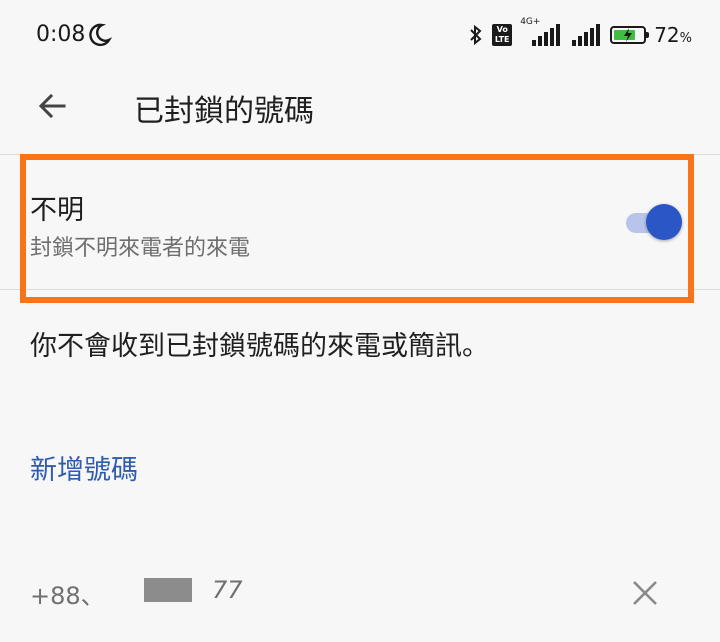 The width and height of the screenshot is (720, 642). Describe the element at coordinates (667, 35) in the screenshot. I see `battery-percent-value: 72` at that location.